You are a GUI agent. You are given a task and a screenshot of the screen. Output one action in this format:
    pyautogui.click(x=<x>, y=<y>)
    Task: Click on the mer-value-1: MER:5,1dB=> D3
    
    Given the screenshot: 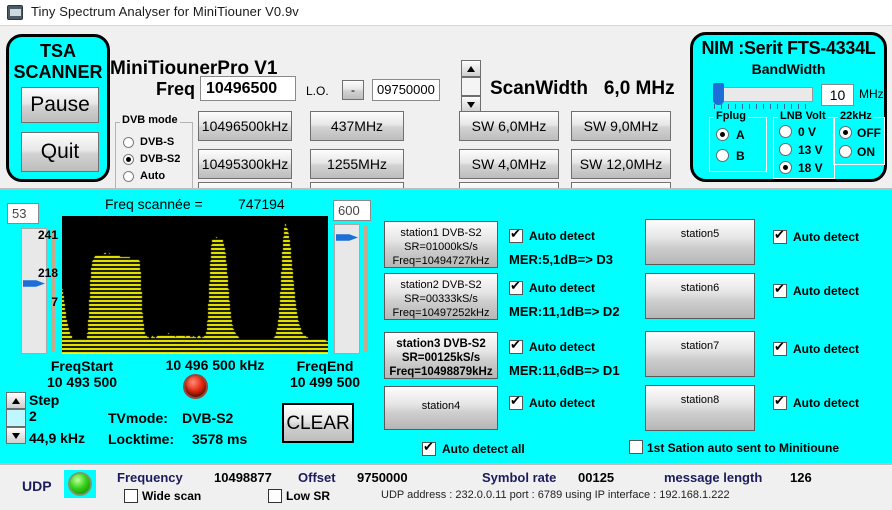 What is the action you would take?
    pyautogui.click(x=561, y=259)
    